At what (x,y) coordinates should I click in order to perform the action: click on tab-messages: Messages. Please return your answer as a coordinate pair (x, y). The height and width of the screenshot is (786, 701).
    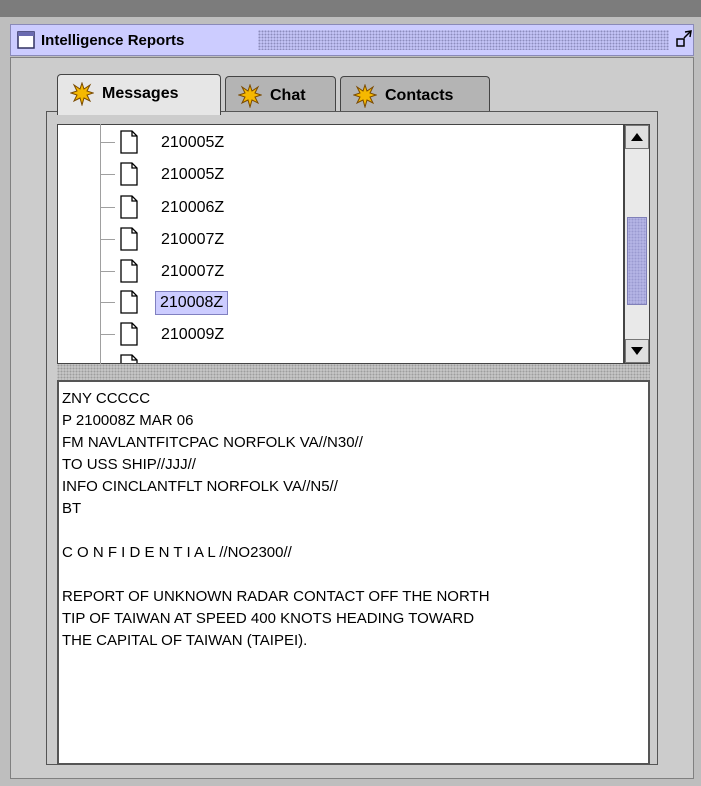
    Looking at the image, I should click on (139, 94).